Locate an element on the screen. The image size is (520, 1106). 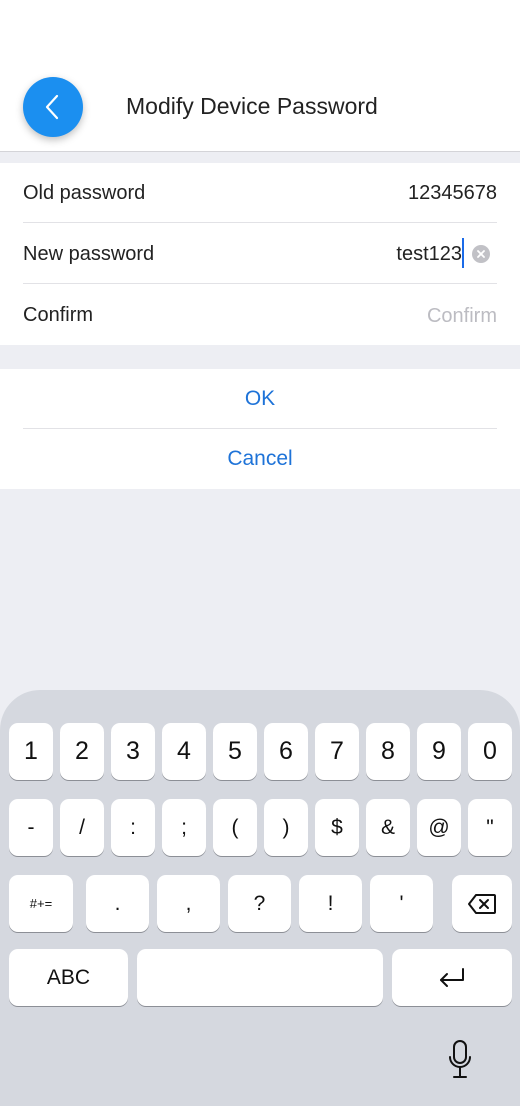
key-1: 1 is located at coordinates (31, 751).